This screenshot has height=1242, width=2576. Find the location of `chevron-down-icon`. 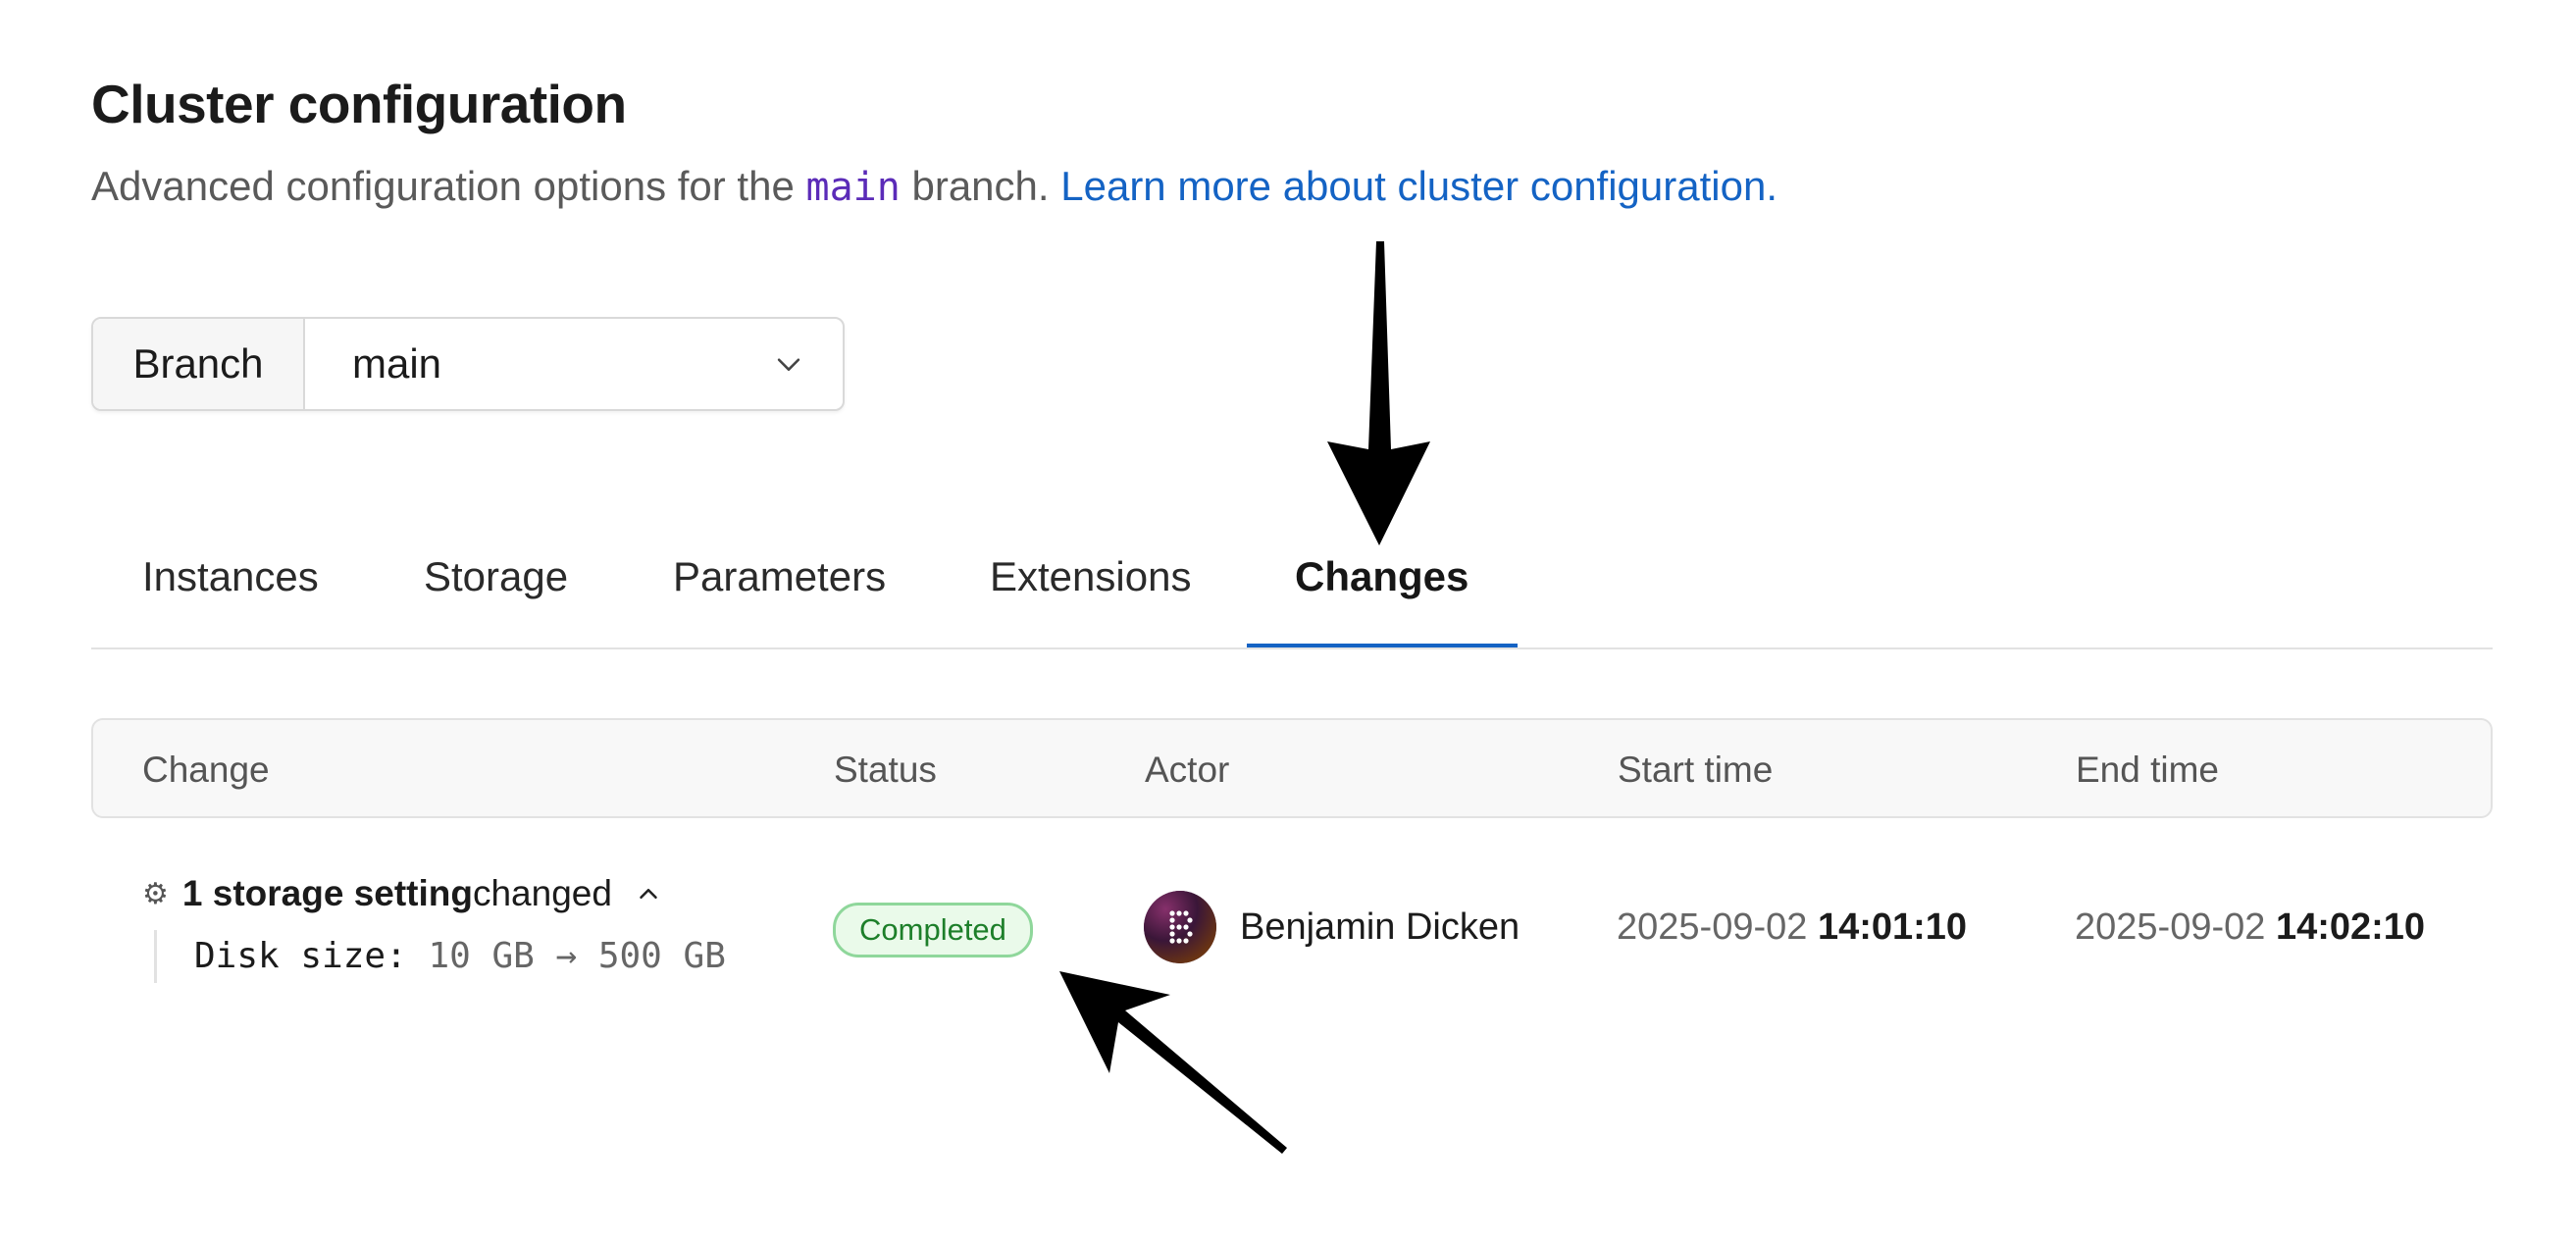

chevron-down-icon is located at coordinates (788, 365).